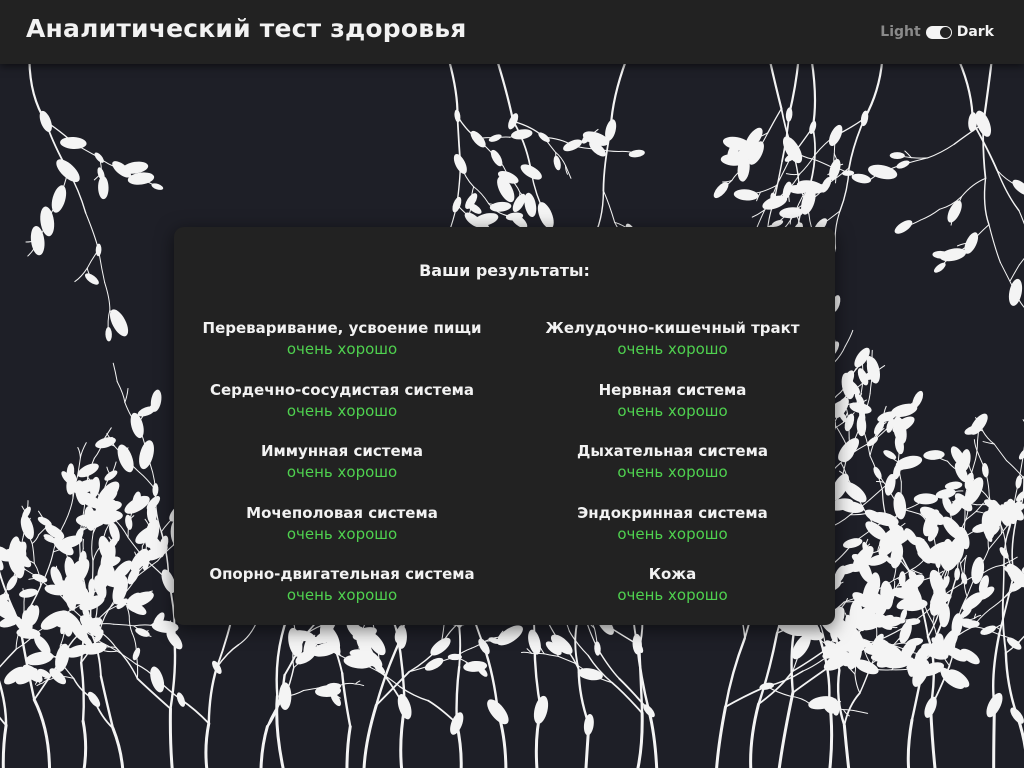 The height and width of the screenshot is (768, 1024). I want to click on result-name: Нервная система, so click(672, 389).